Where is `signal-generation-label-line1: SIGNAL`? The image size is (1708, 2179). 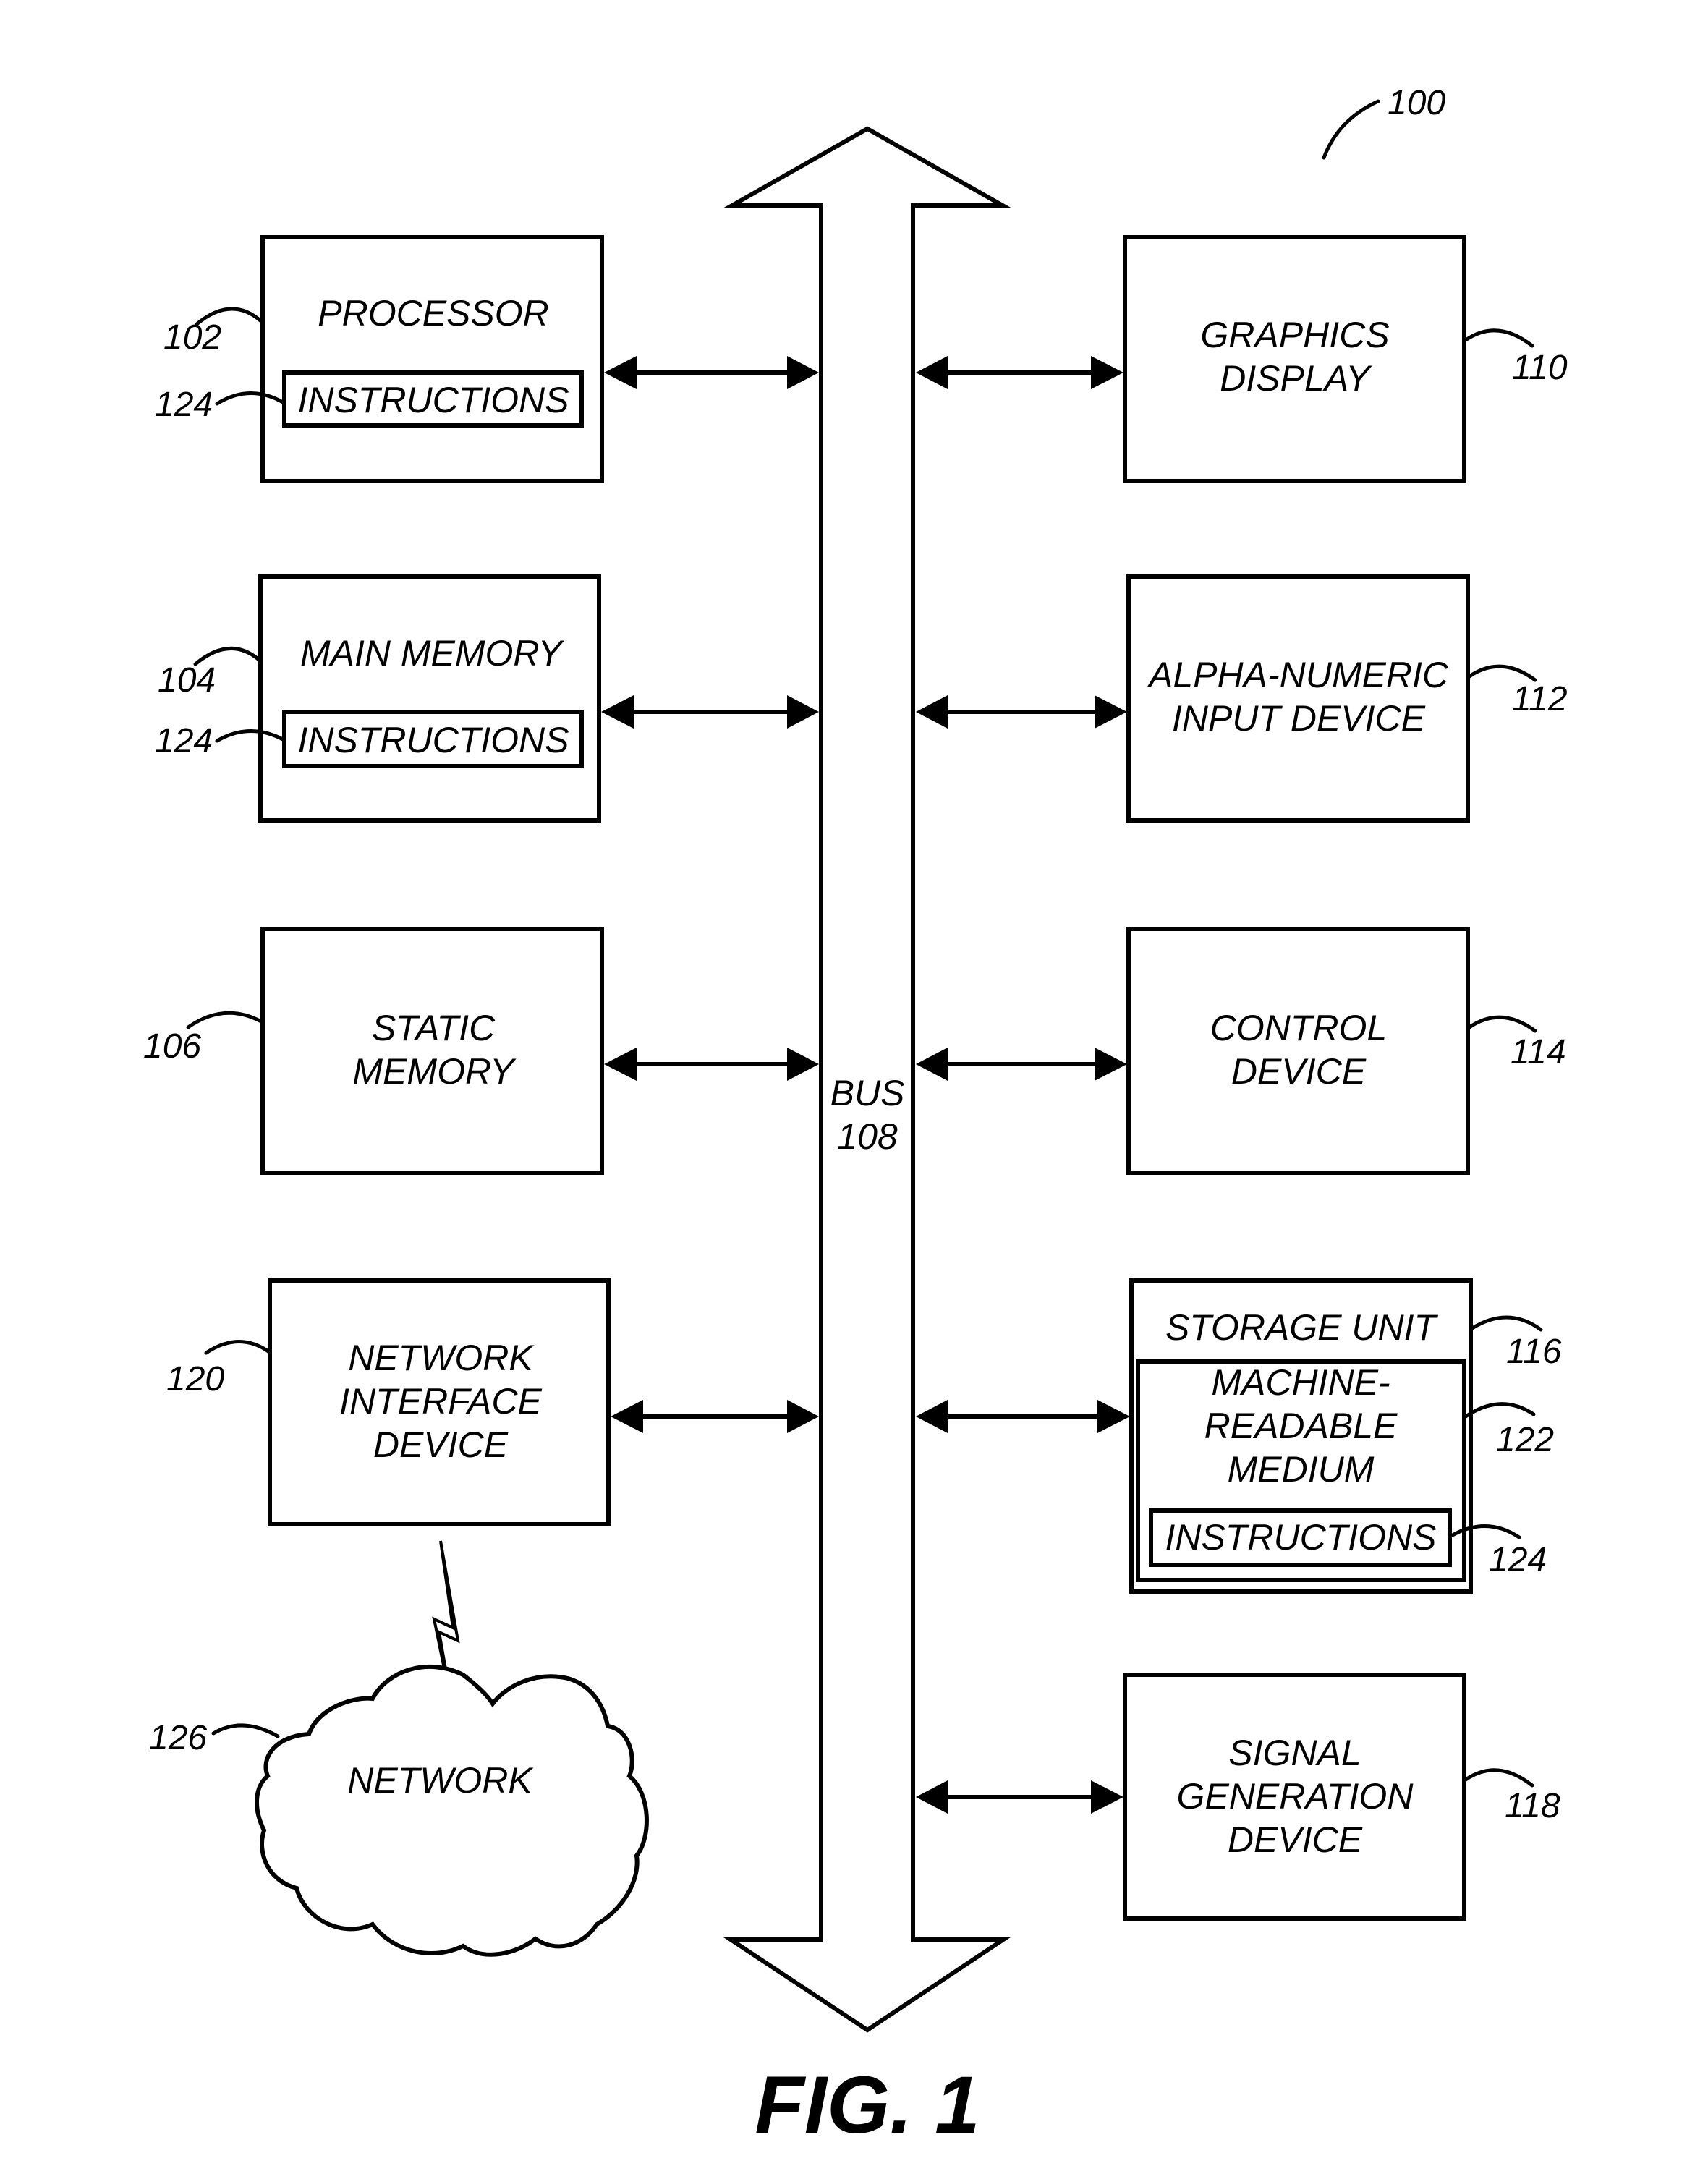 signal-generation-label-line1: SIGNAL is located at coordinates (1294, 1753).